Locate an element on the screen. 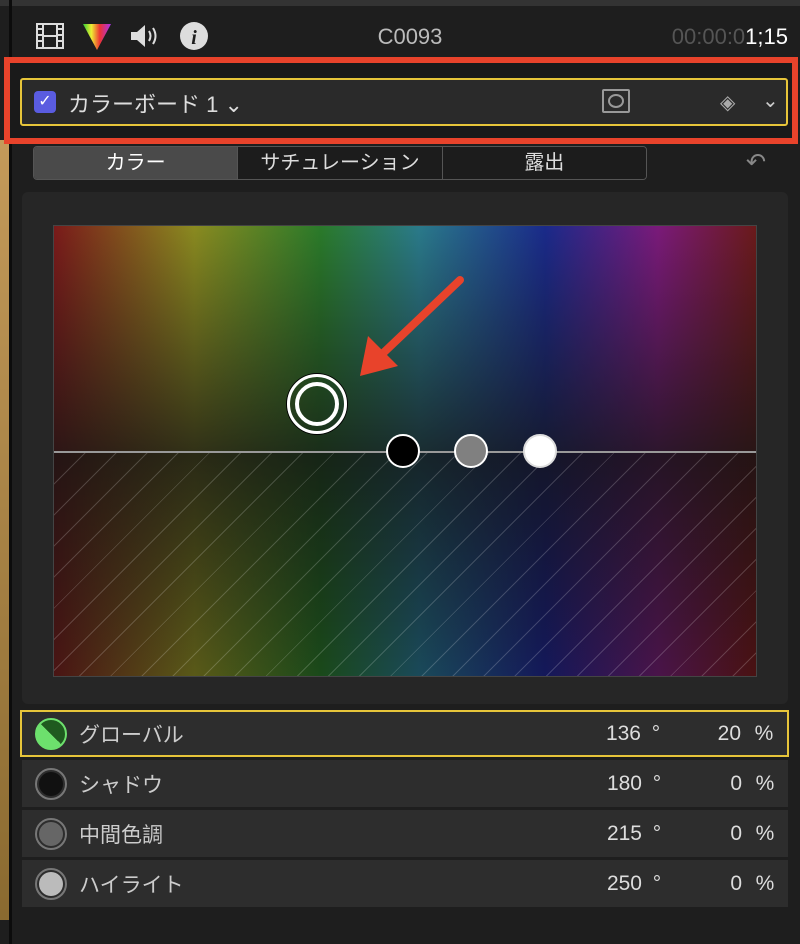 The image size is (800, 944). row-label: グローバル is located at coordinates (131, 735).